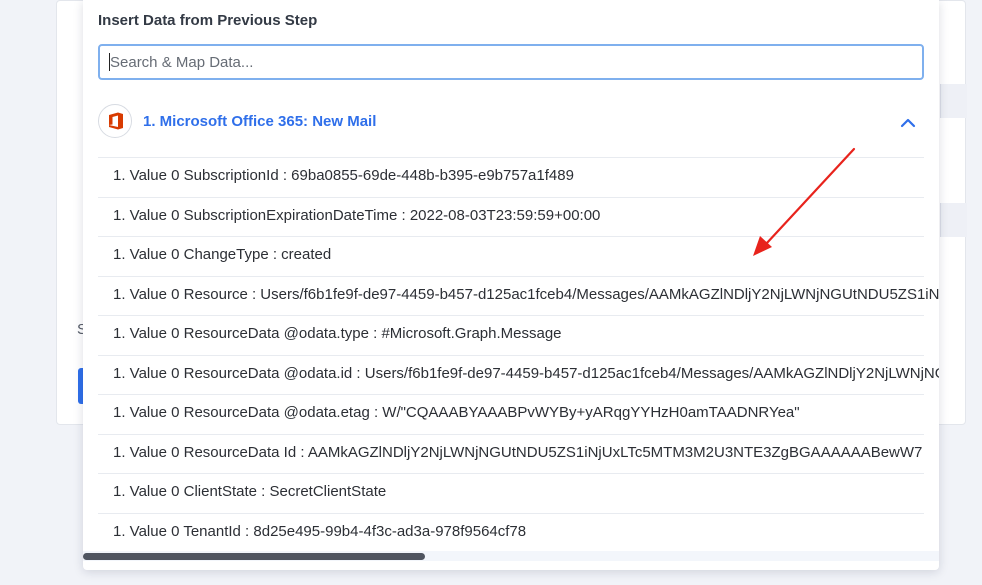 This screenshot has height=585, width=982. I want to click on office-365-icon, so click(115, 121).